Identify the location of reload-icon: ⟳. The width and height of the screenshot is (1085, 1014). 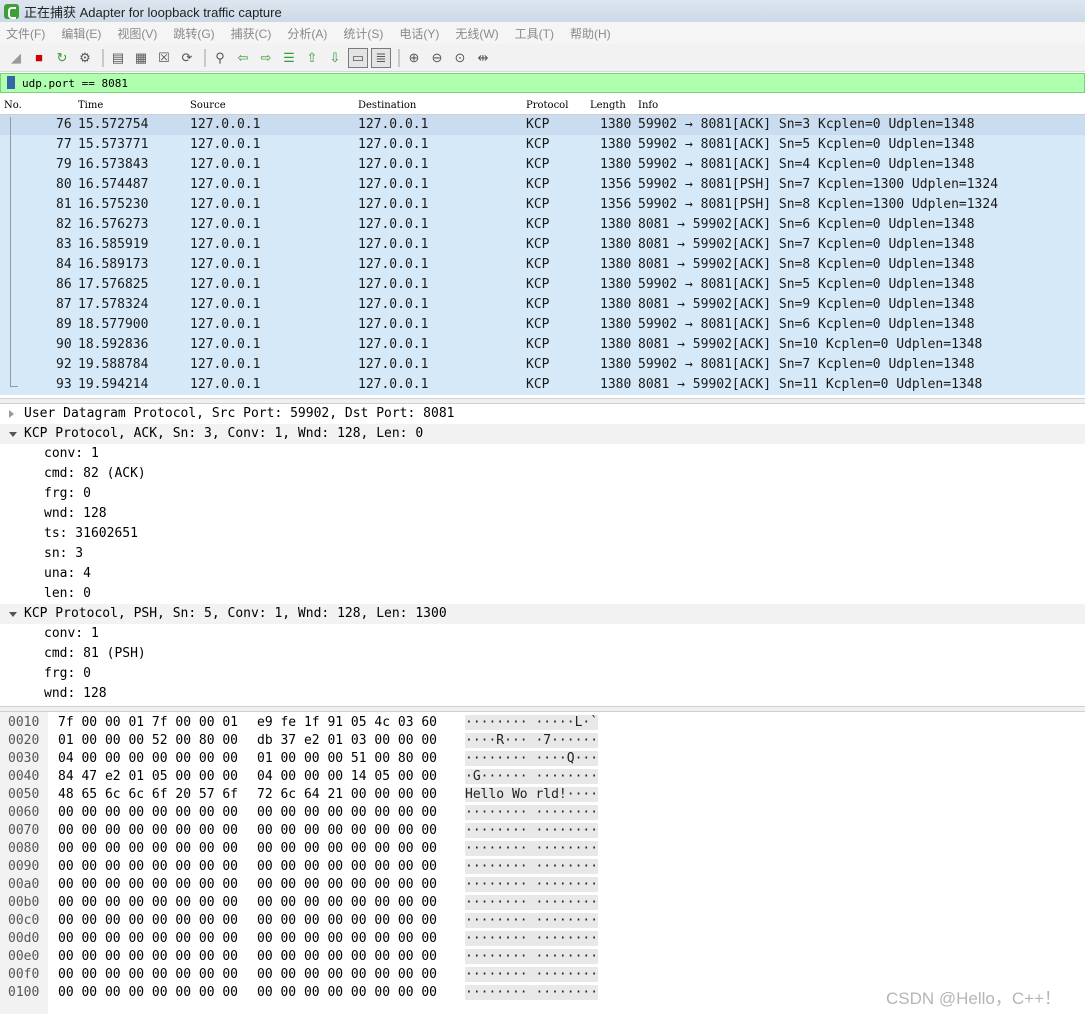
(187, 58).